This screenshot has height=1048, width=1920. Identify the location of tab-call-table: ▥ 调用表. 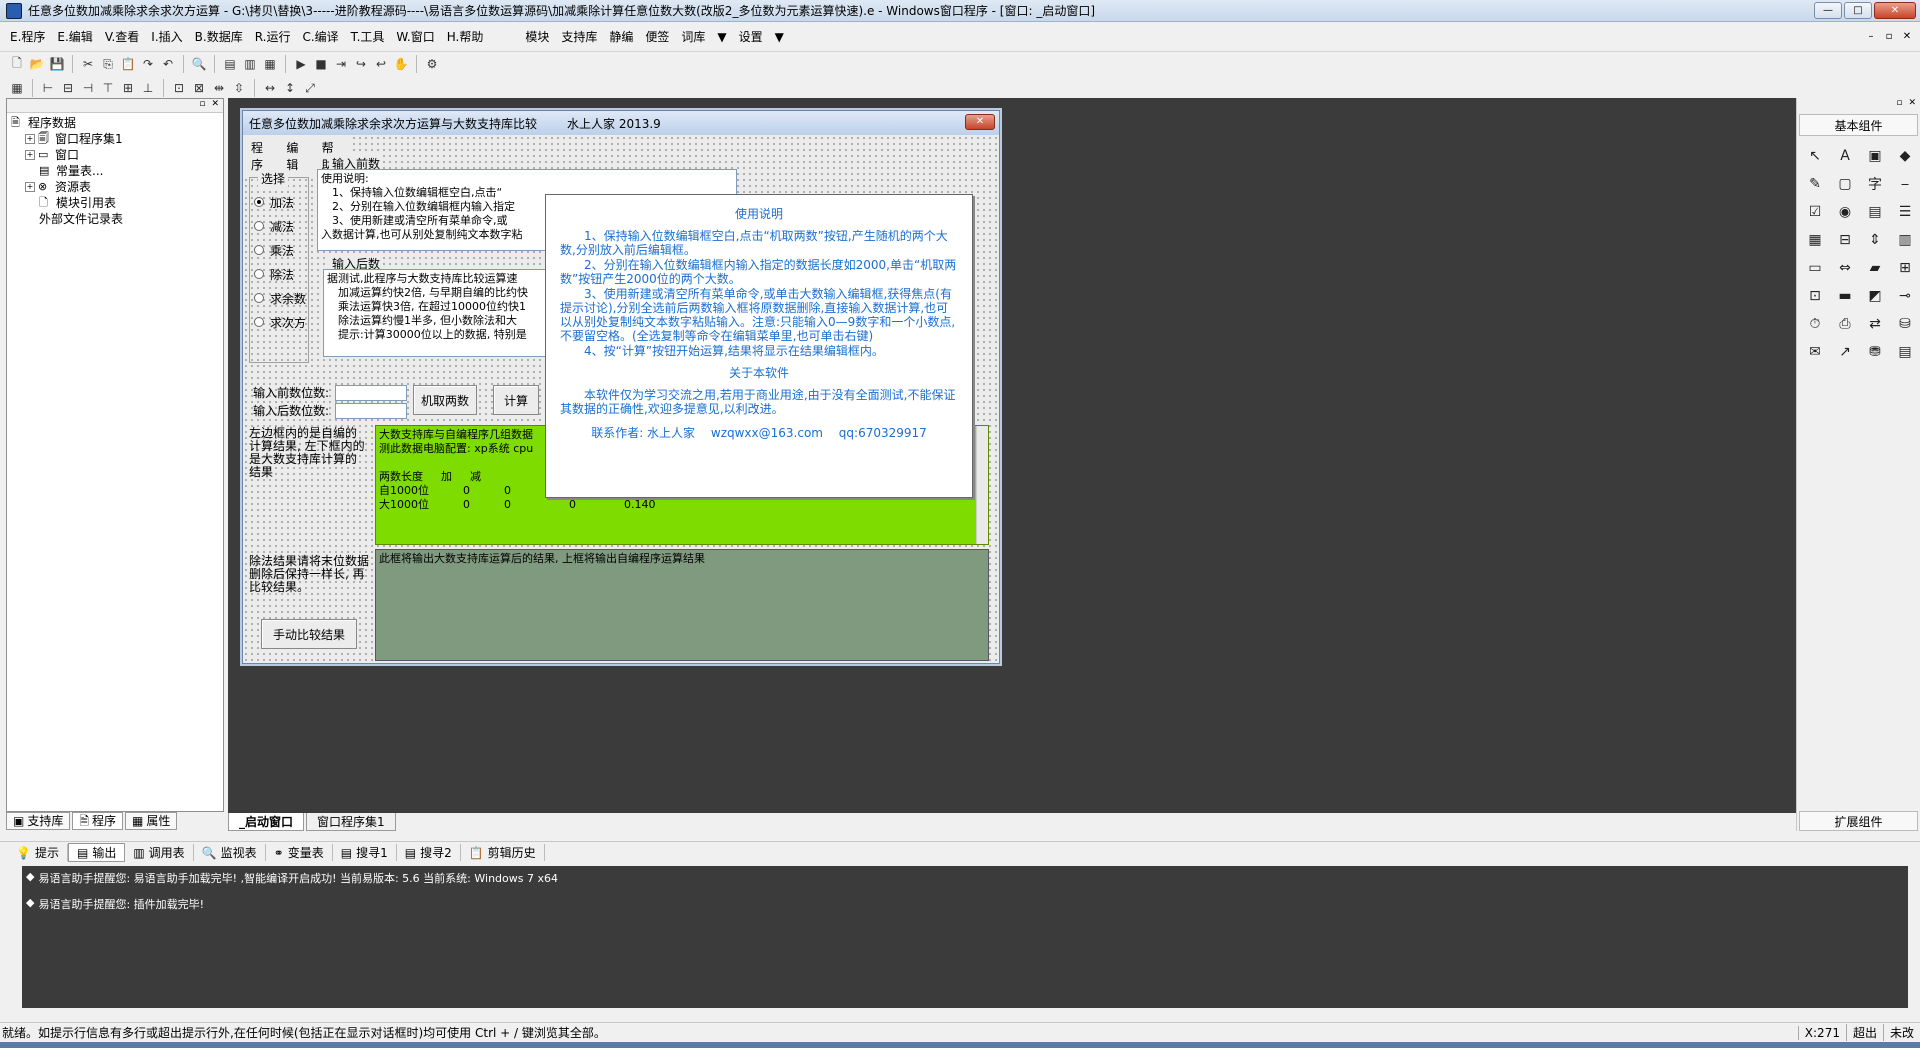
(159, 852).